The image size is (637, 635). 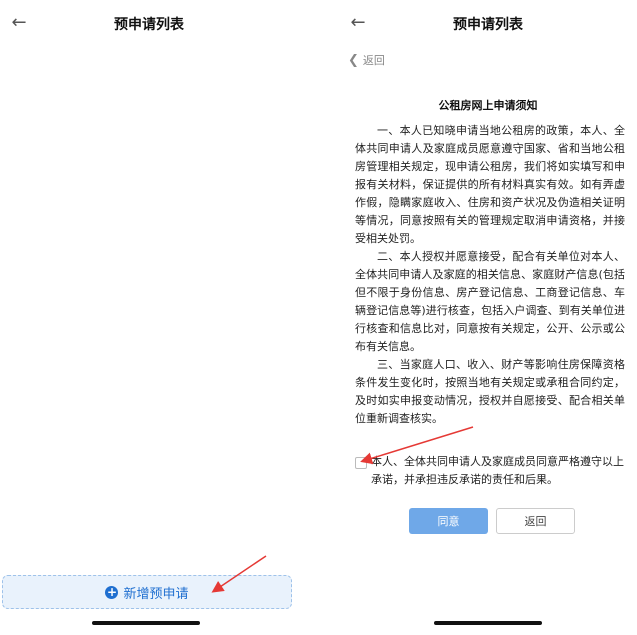 What do you see at coordinates (497, 470) in the screenshot?
I see `agreement-text: 本人、全体共同申请人及家庭成员同意严格遵守以上承诺，并承担违反承诺的责任和后果。` at bounding box center [497, 470].